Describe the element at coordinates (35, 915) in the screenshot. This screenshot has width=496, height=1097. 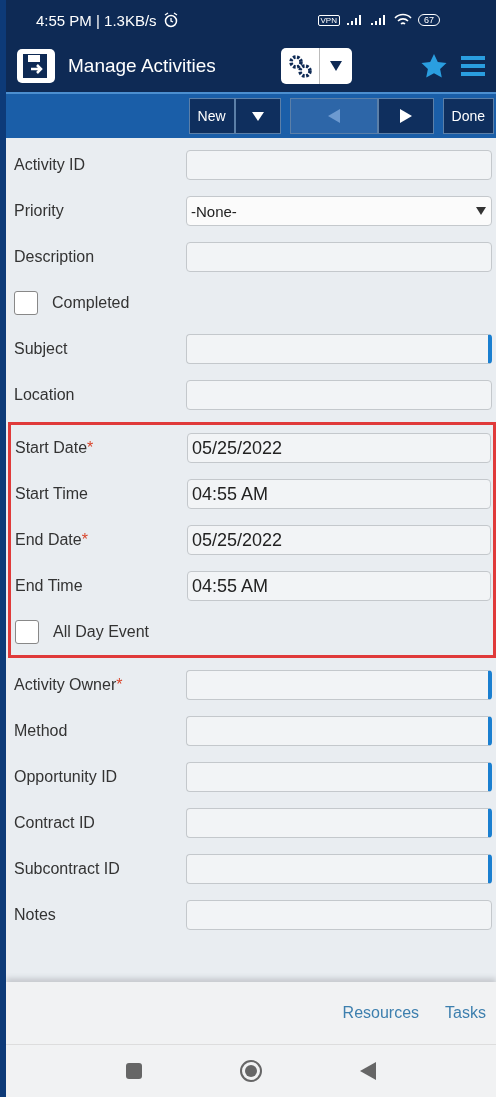
I see `field-label: Notes` at that location.